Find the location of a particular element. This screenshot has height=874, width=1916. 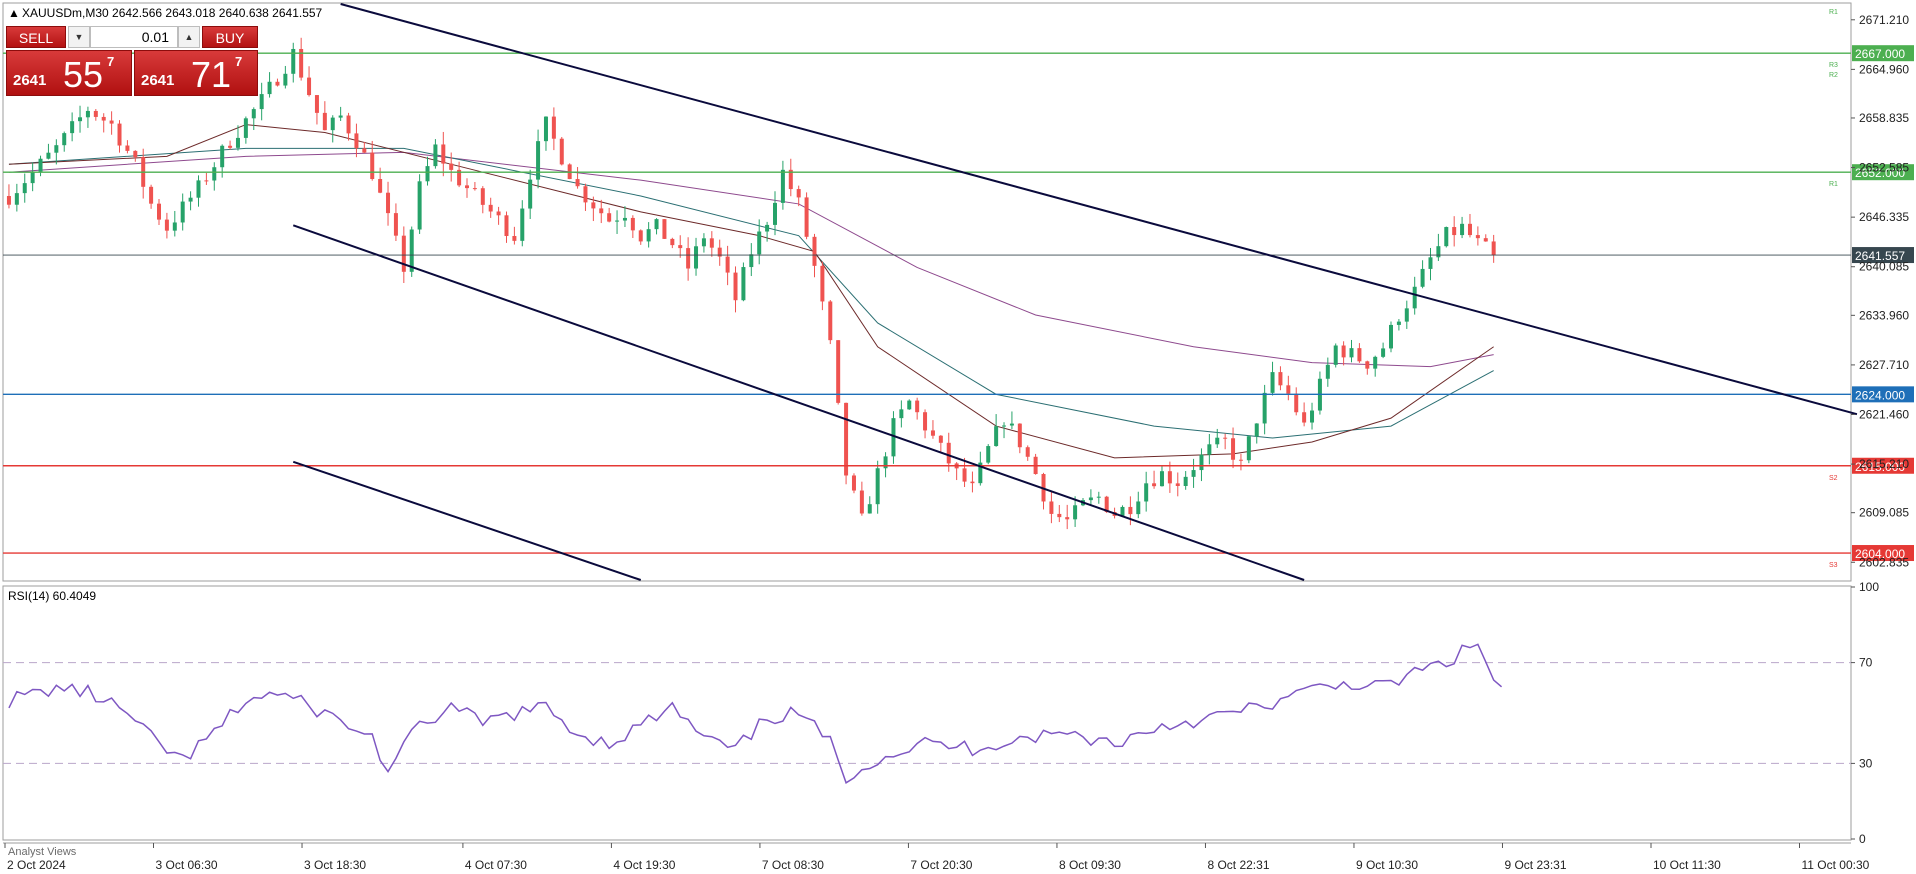

y-tick-label: 2652.585 is located at coordinates (1884, 168).